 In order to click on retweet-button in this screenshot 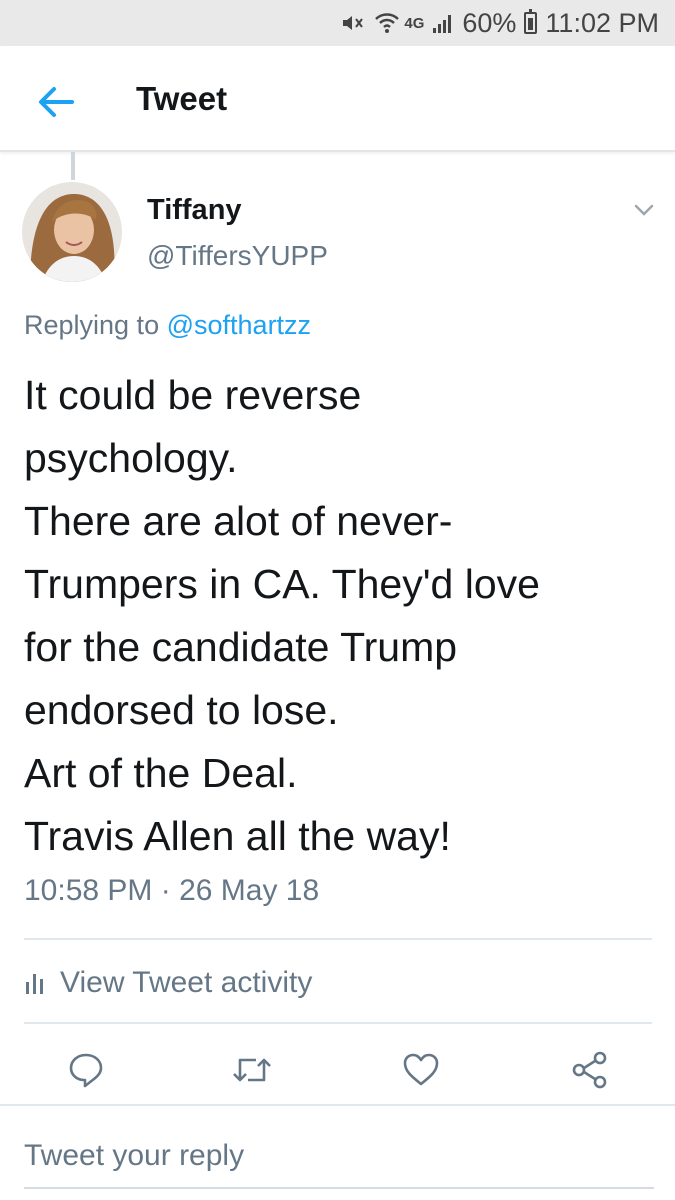, I will do `click(252, 1070)`.